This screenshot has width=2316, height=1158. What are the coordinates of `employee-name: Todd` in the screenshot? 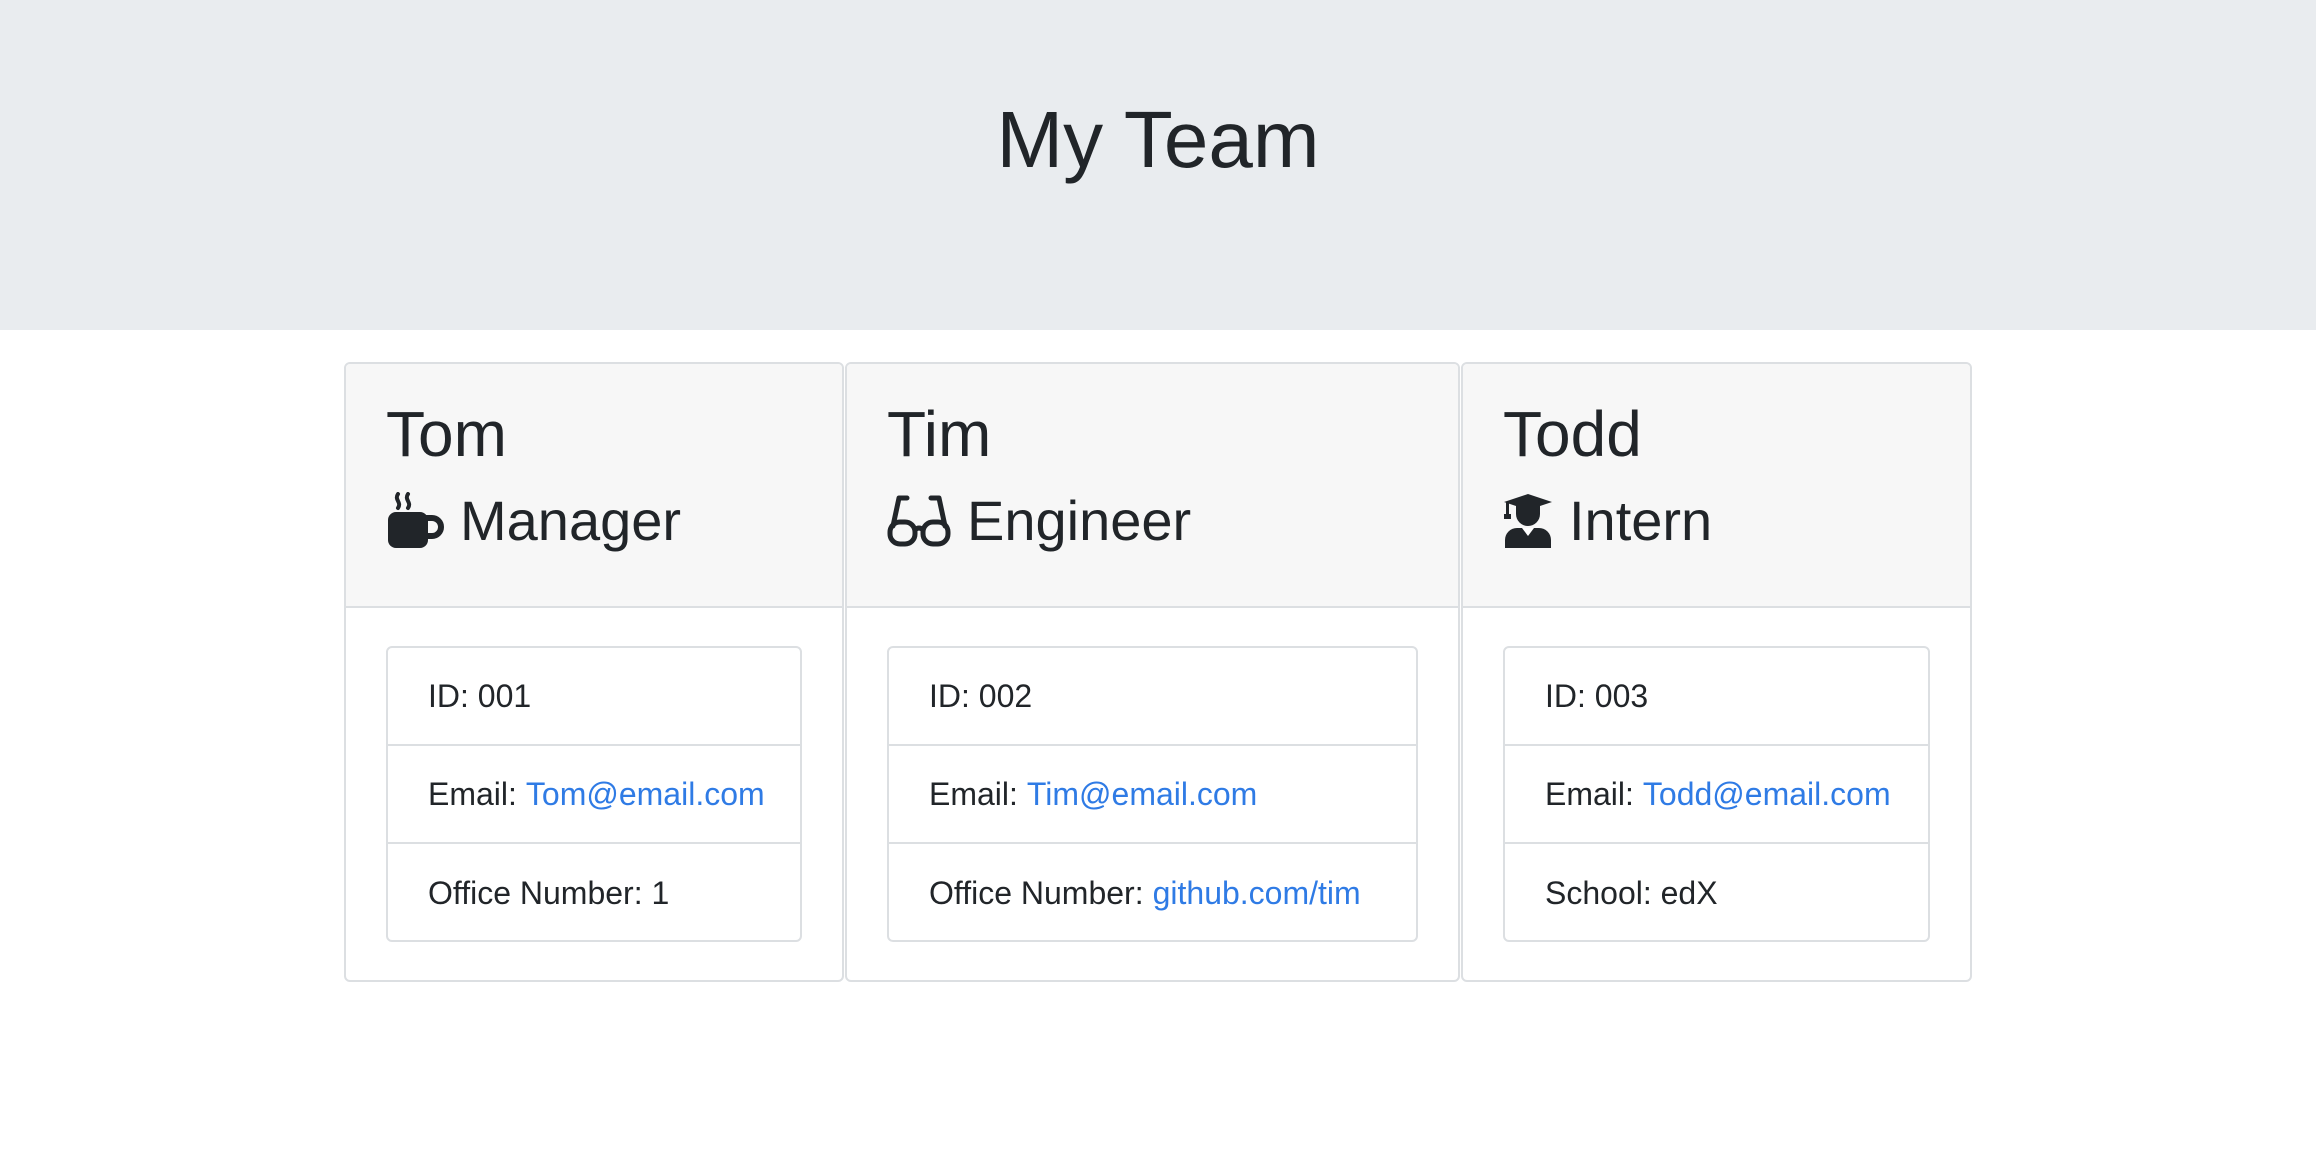 It's located at (1572, 434).